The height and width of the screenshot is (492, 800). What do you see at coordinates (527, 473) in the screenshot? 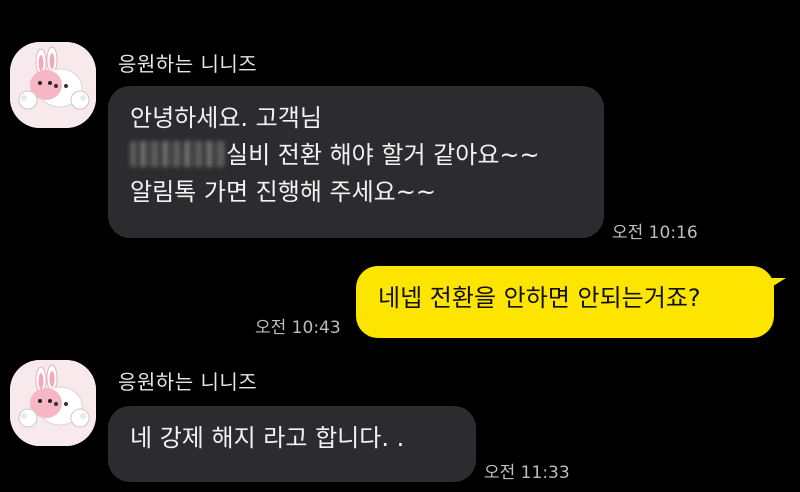
I see `message-timestamp: 오전 11:33` at bounding box center [527, 473].